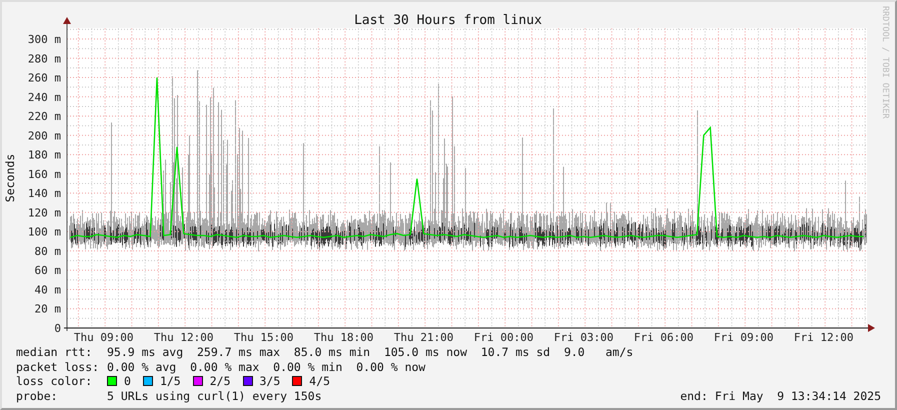 This screenshot has width=897, height=410. I want to click on y-tick-label: 120 m, so click(44, 213).